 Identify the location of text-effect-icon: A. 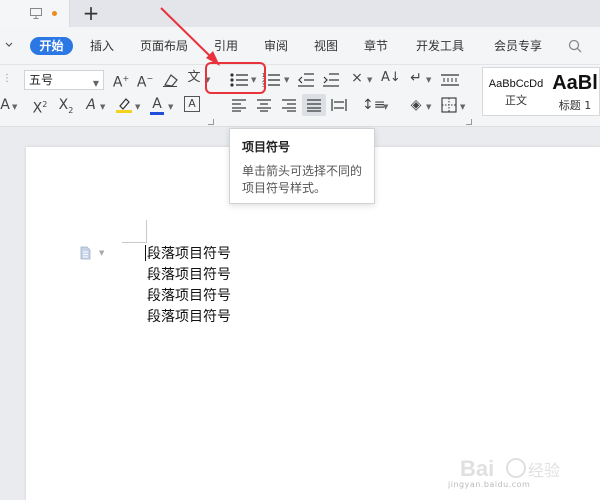
(91, 105).